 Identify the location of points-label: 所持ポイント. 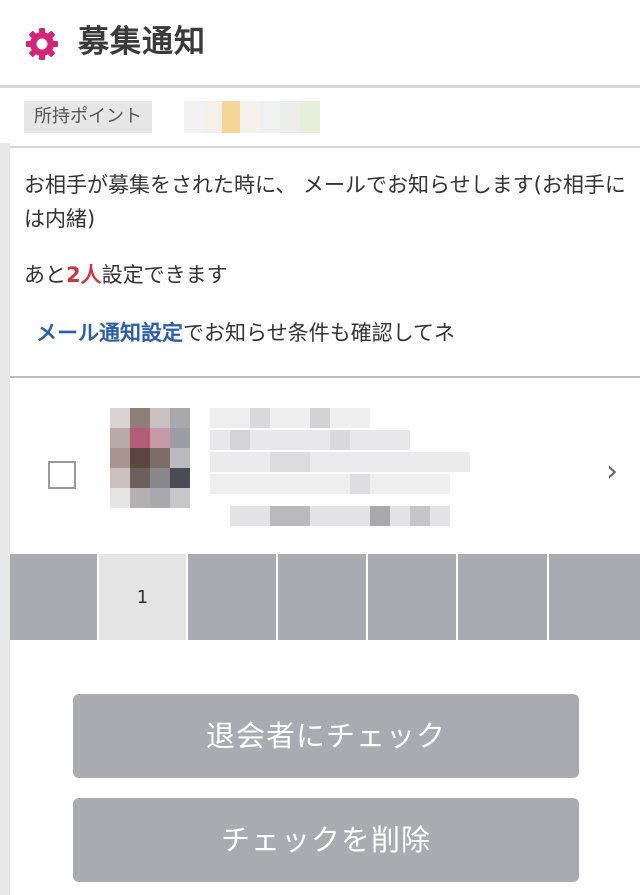
(88, 117).